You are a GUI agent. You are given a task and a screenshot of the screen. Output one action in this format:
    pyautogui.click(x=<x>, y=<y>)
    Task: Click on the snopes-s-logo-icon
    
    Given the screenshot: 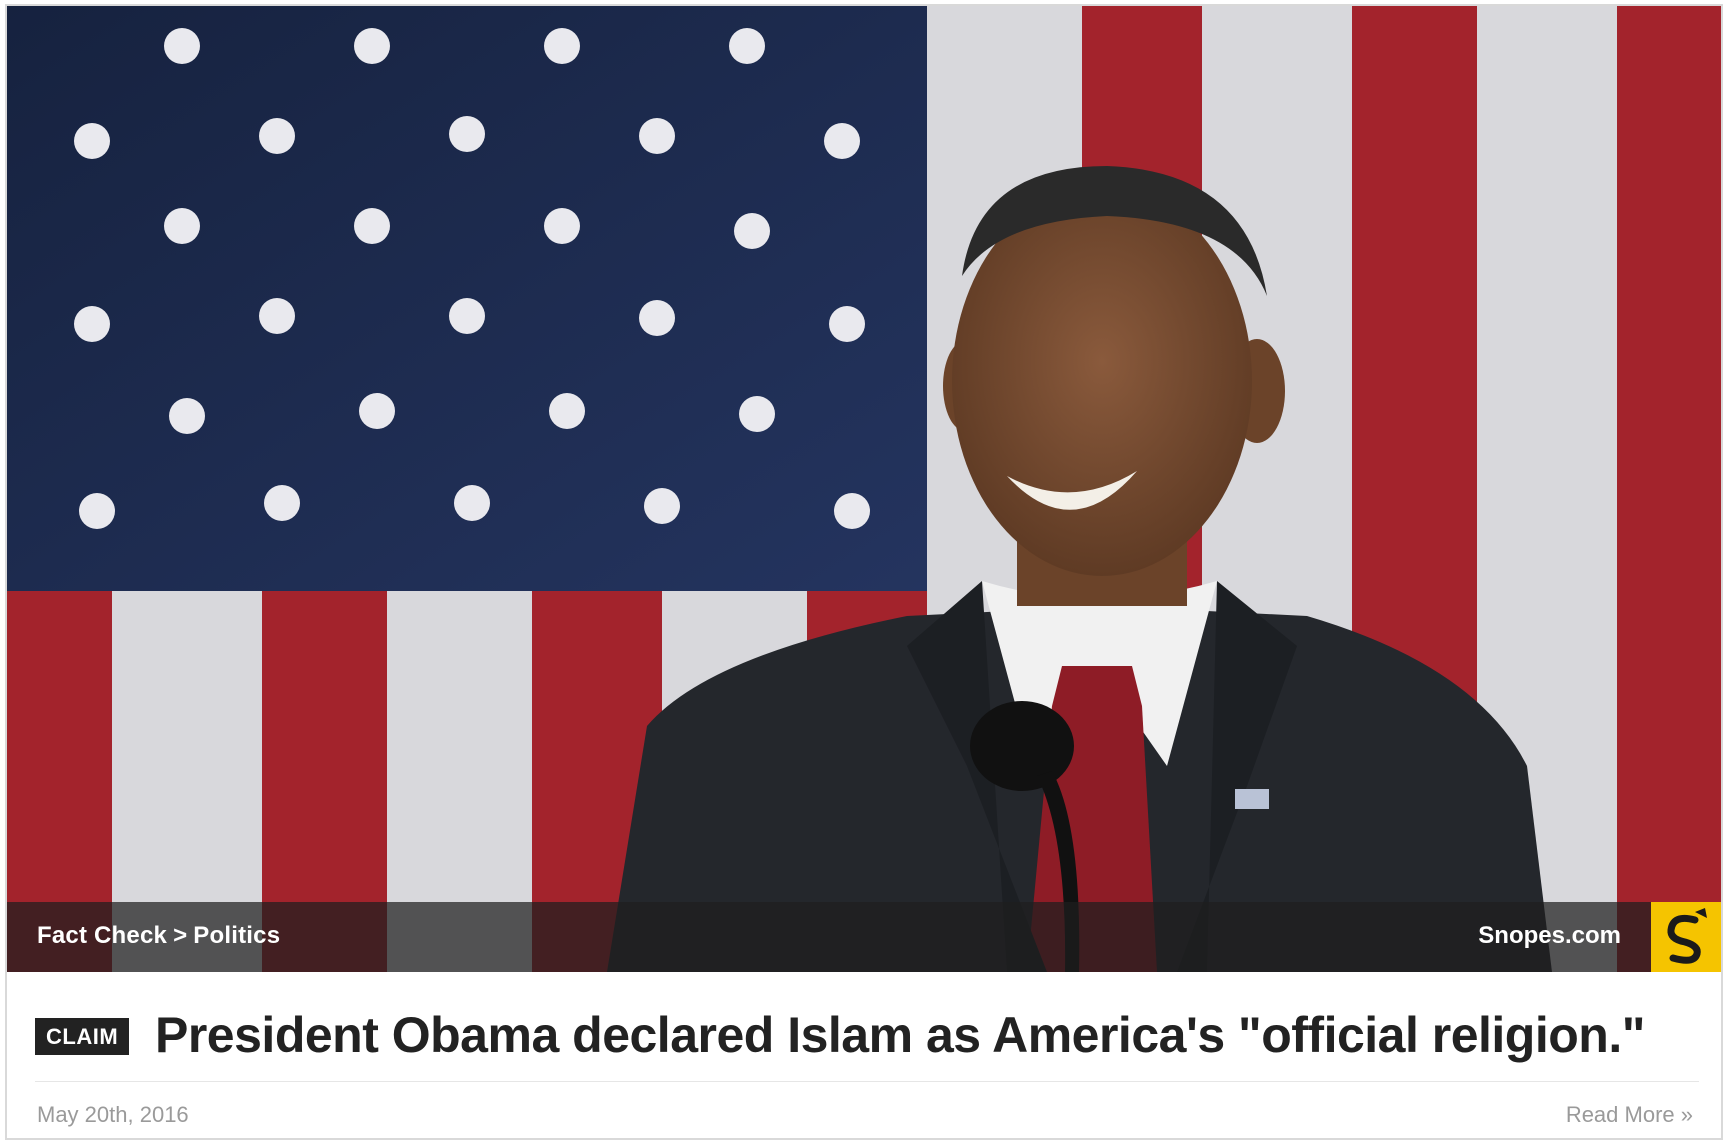 What is the action you would take?
    pyautogui.click(x=1687, y=936)
    